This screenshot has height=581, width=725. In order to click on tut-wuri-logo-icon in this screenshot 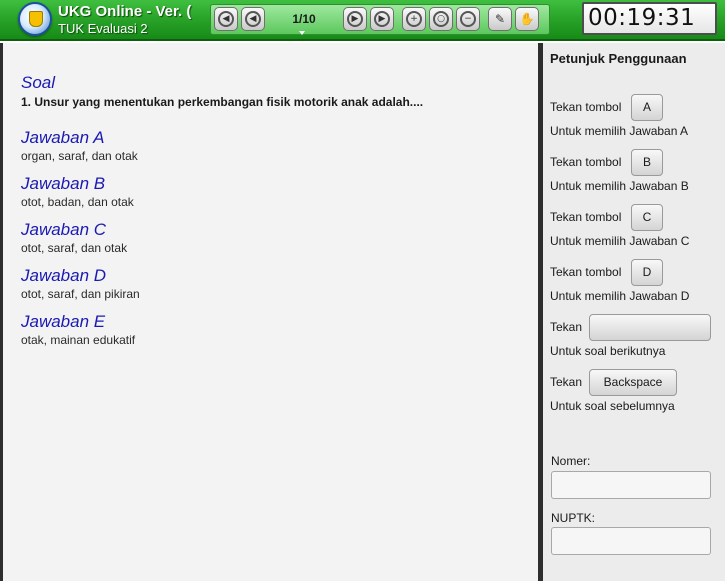, I will do `click(35, 19)`.